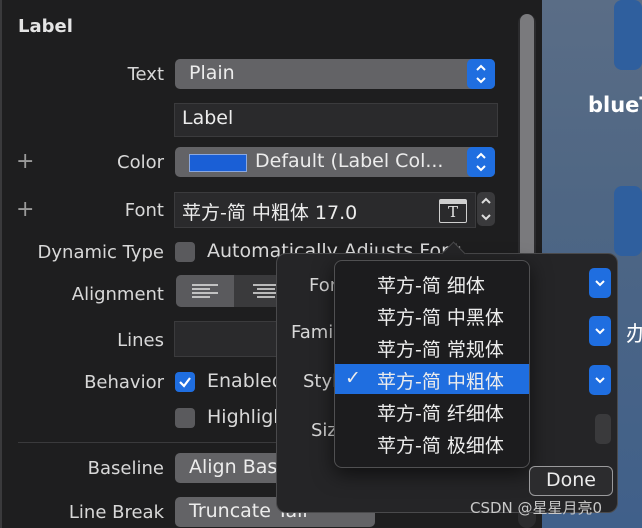 The image size is (642, 528). I want to click on alignment-label: Alignment, so click(117, 294).